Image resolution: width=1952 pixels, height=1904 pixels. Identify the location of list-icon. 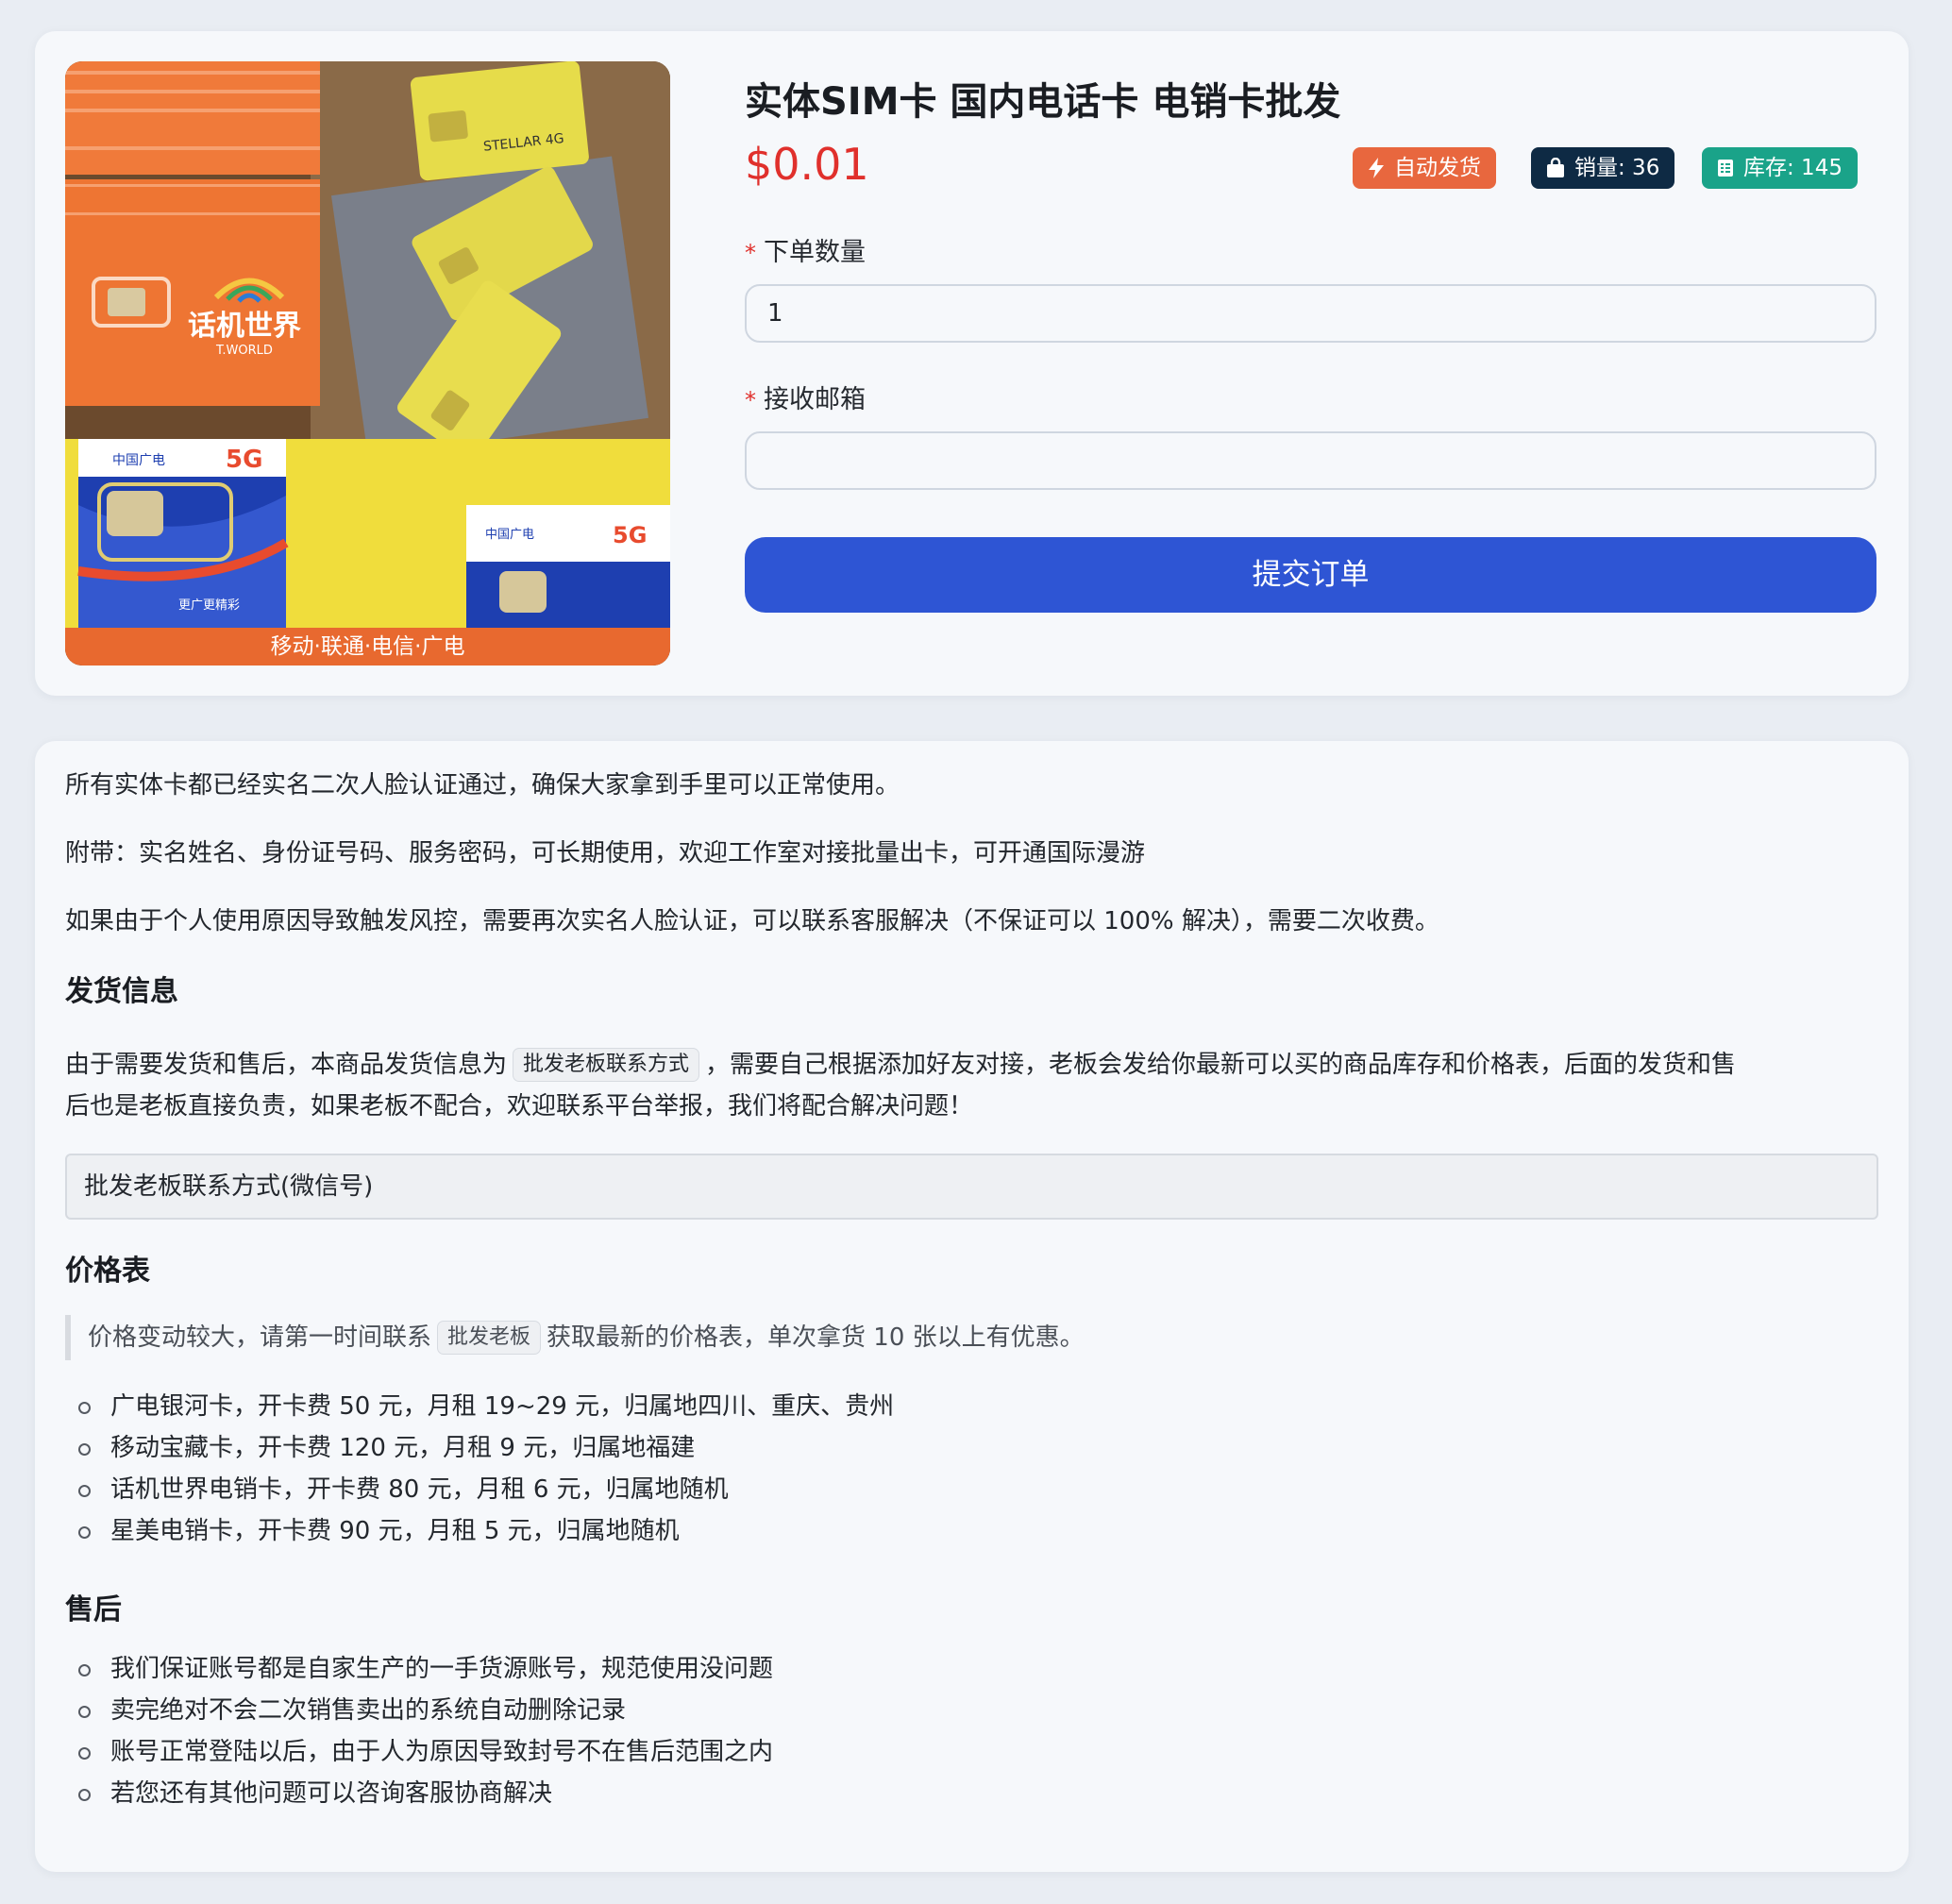
(1725, 168).